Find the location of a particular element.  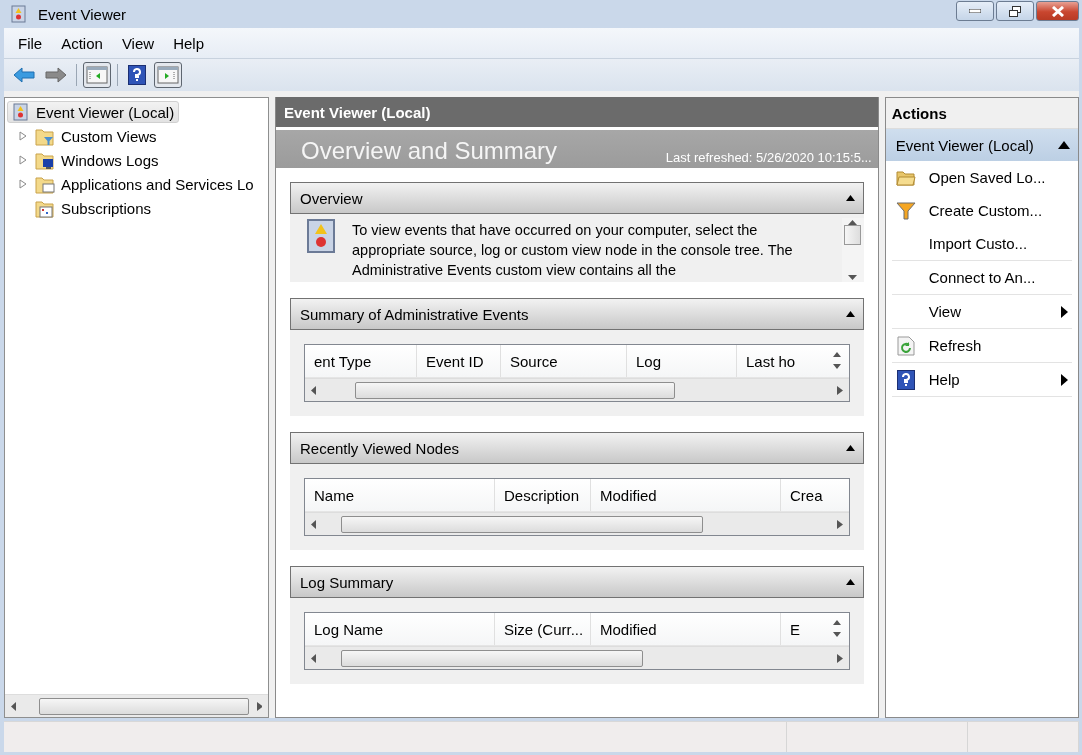

tree-item: Subscriptions is located at coordinates (136, 208).